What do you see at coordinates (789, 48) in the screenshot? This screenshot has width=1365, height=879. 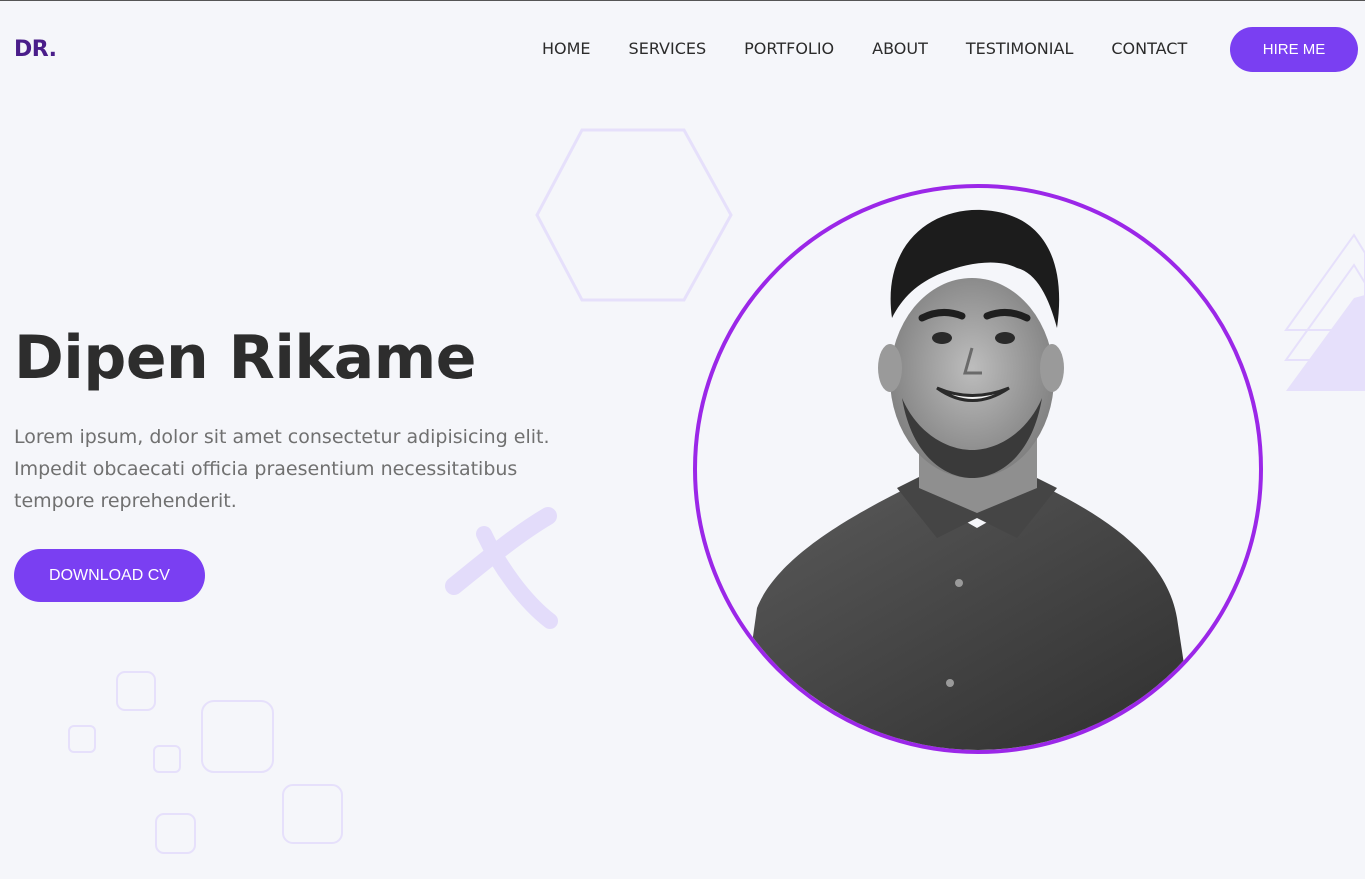 I see `nav-portfolio: PORTFOLIO` at bounding box center [789, 48].